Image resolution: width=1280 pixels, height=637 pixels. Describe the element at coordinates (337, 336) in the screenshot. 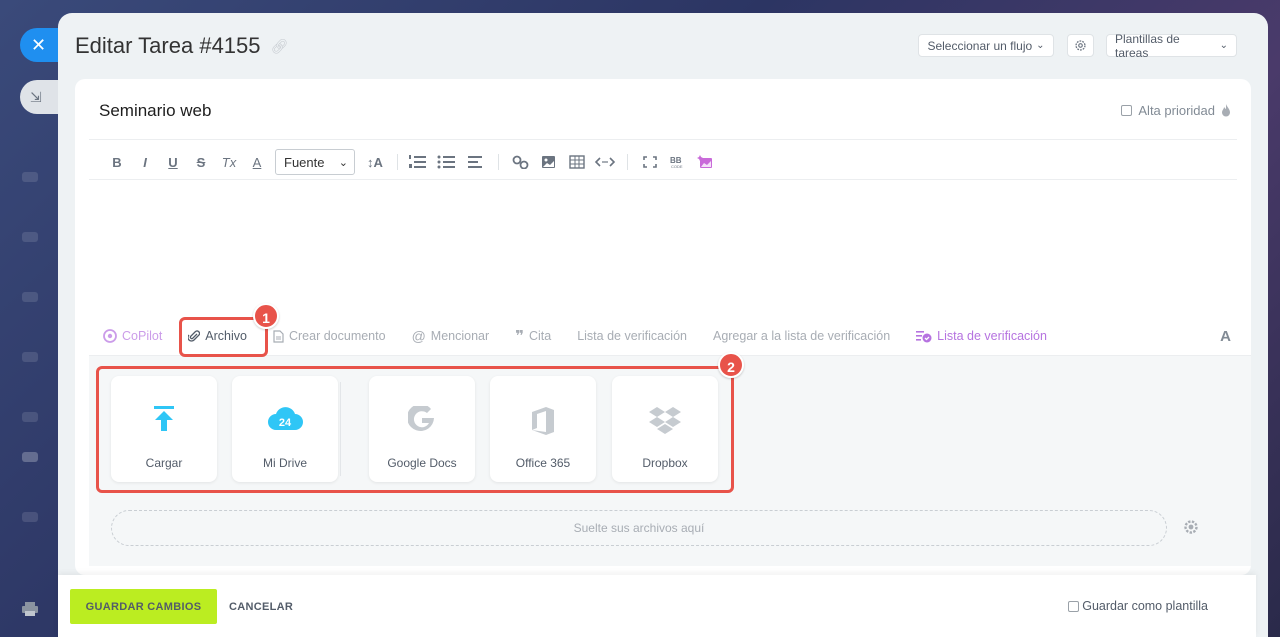

I see `create-document-label: Crear documento` at that location.